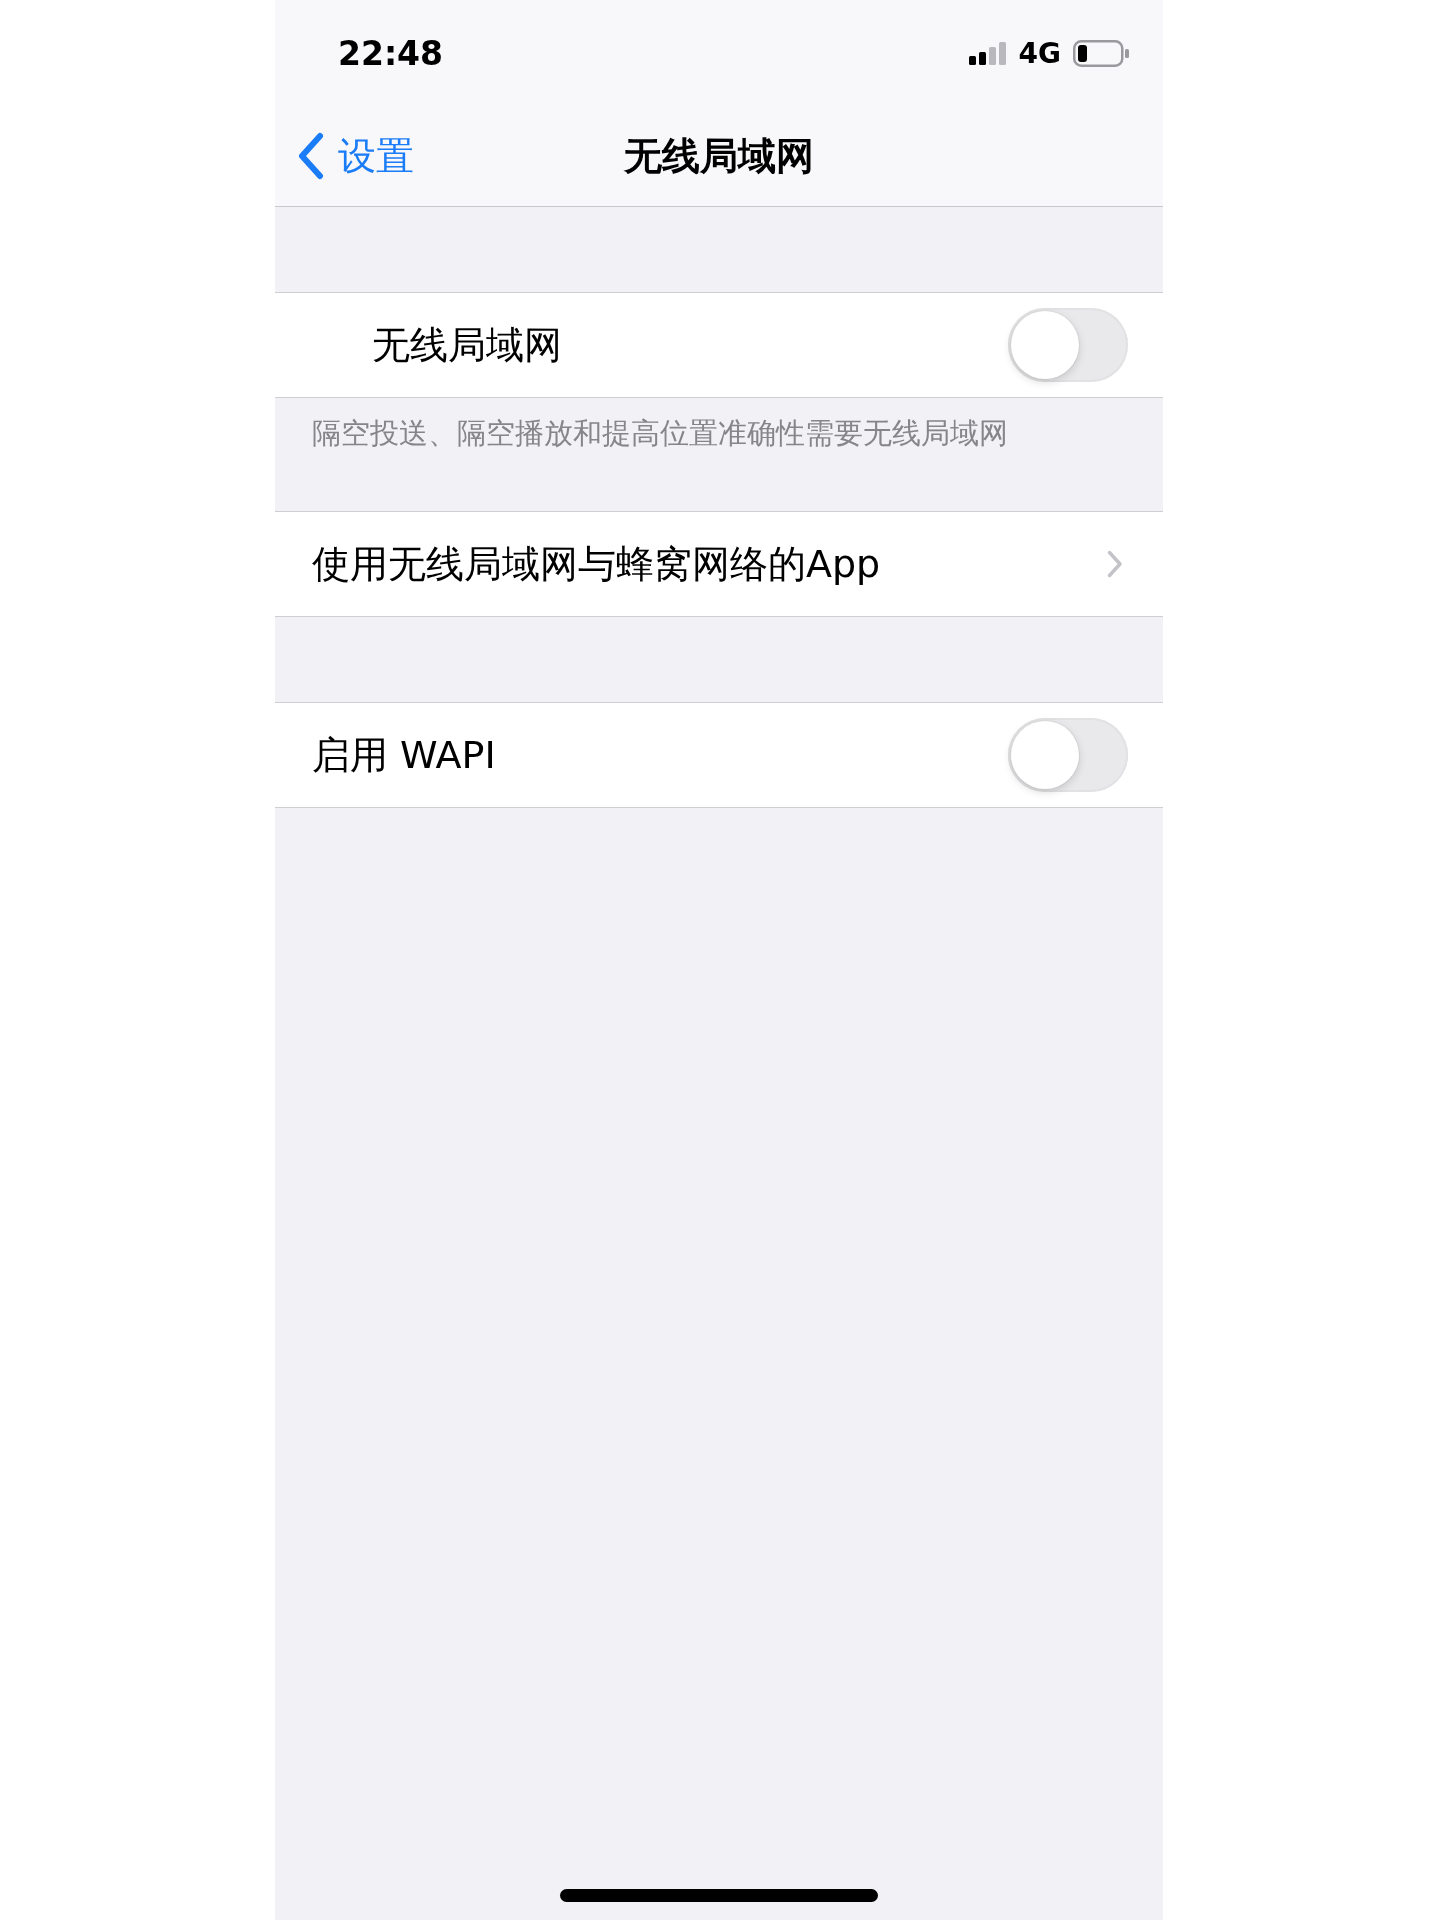 The width and height of the screenshot is (1440, 1920). I want to click on section-footer-text: 隔空投送、隔空播放和提高位置准确性需要无线局域网, so click(660, 433).